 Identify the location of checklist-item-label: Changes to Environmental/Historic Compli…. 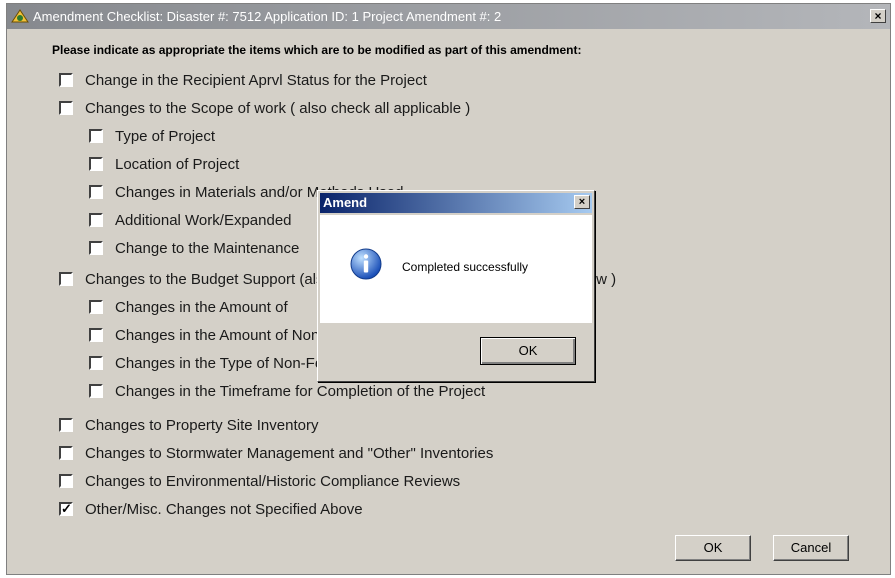
(273, 481).